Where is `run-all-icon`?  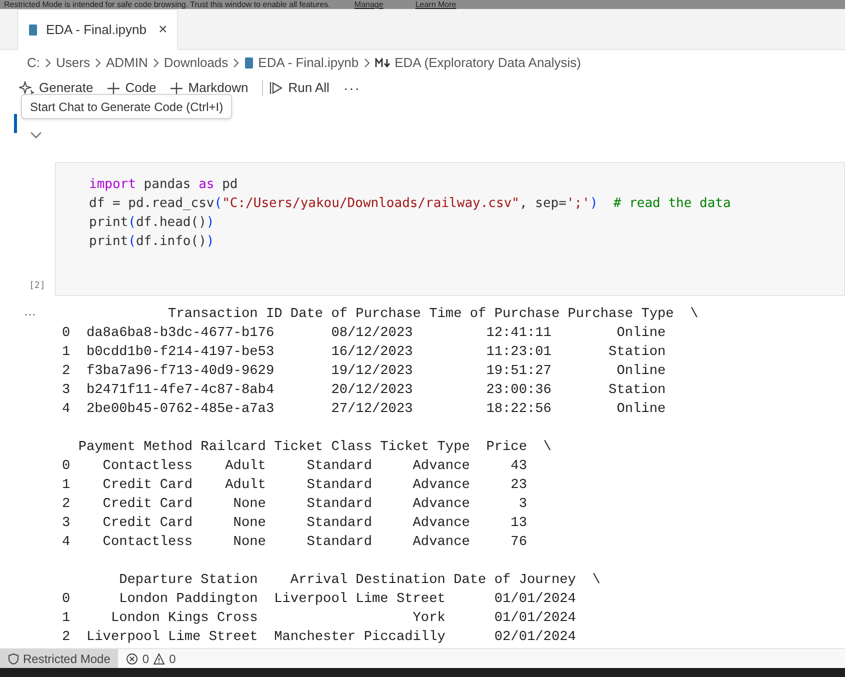 run-all-icon is located at coordinates (276, 88).